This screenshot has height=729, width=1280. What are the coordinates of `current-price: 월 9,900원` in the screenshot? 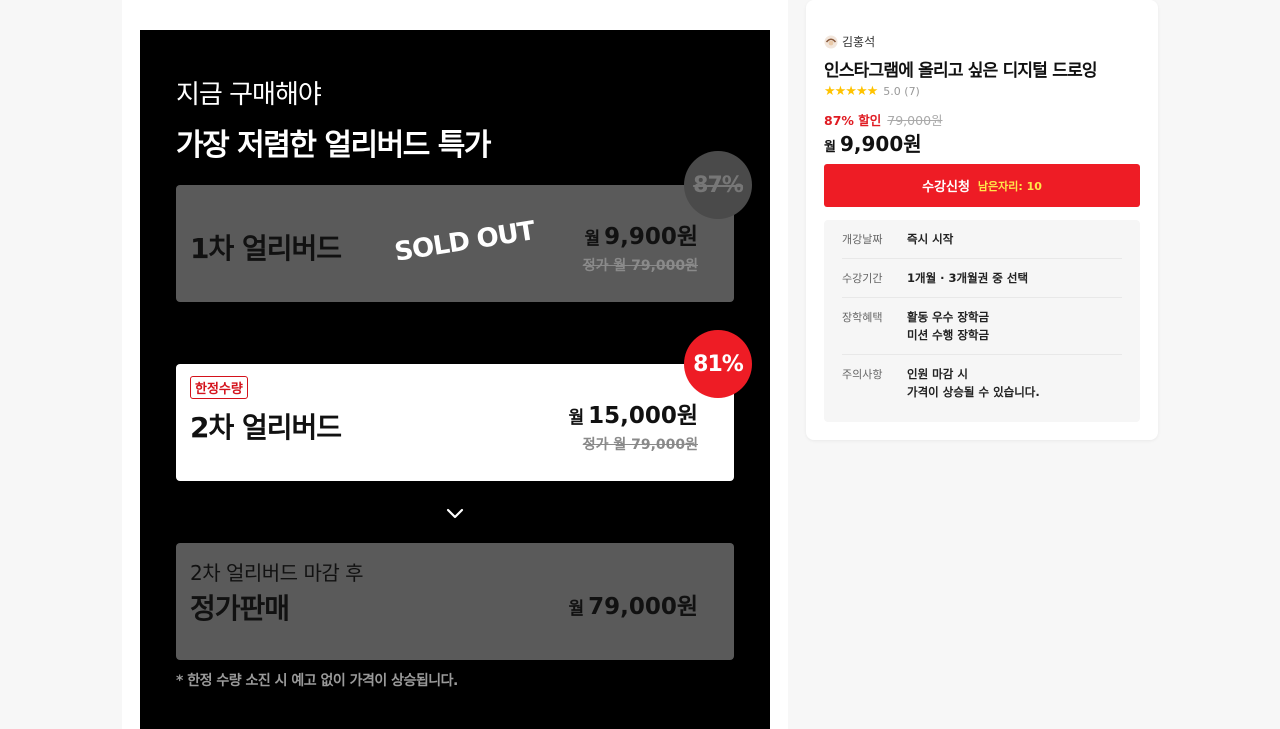 It's located at (873, 142).